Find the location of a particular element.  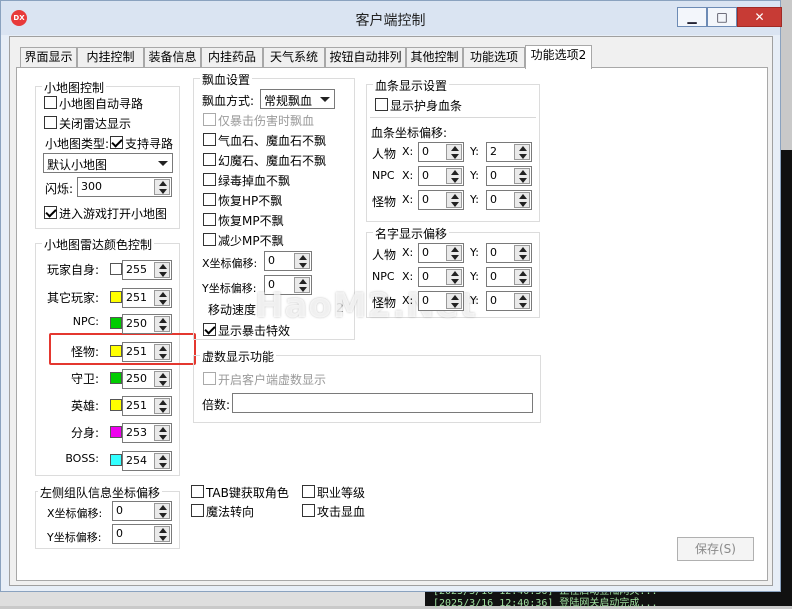

maximize-button: □ is located at coordinates (722, 17).